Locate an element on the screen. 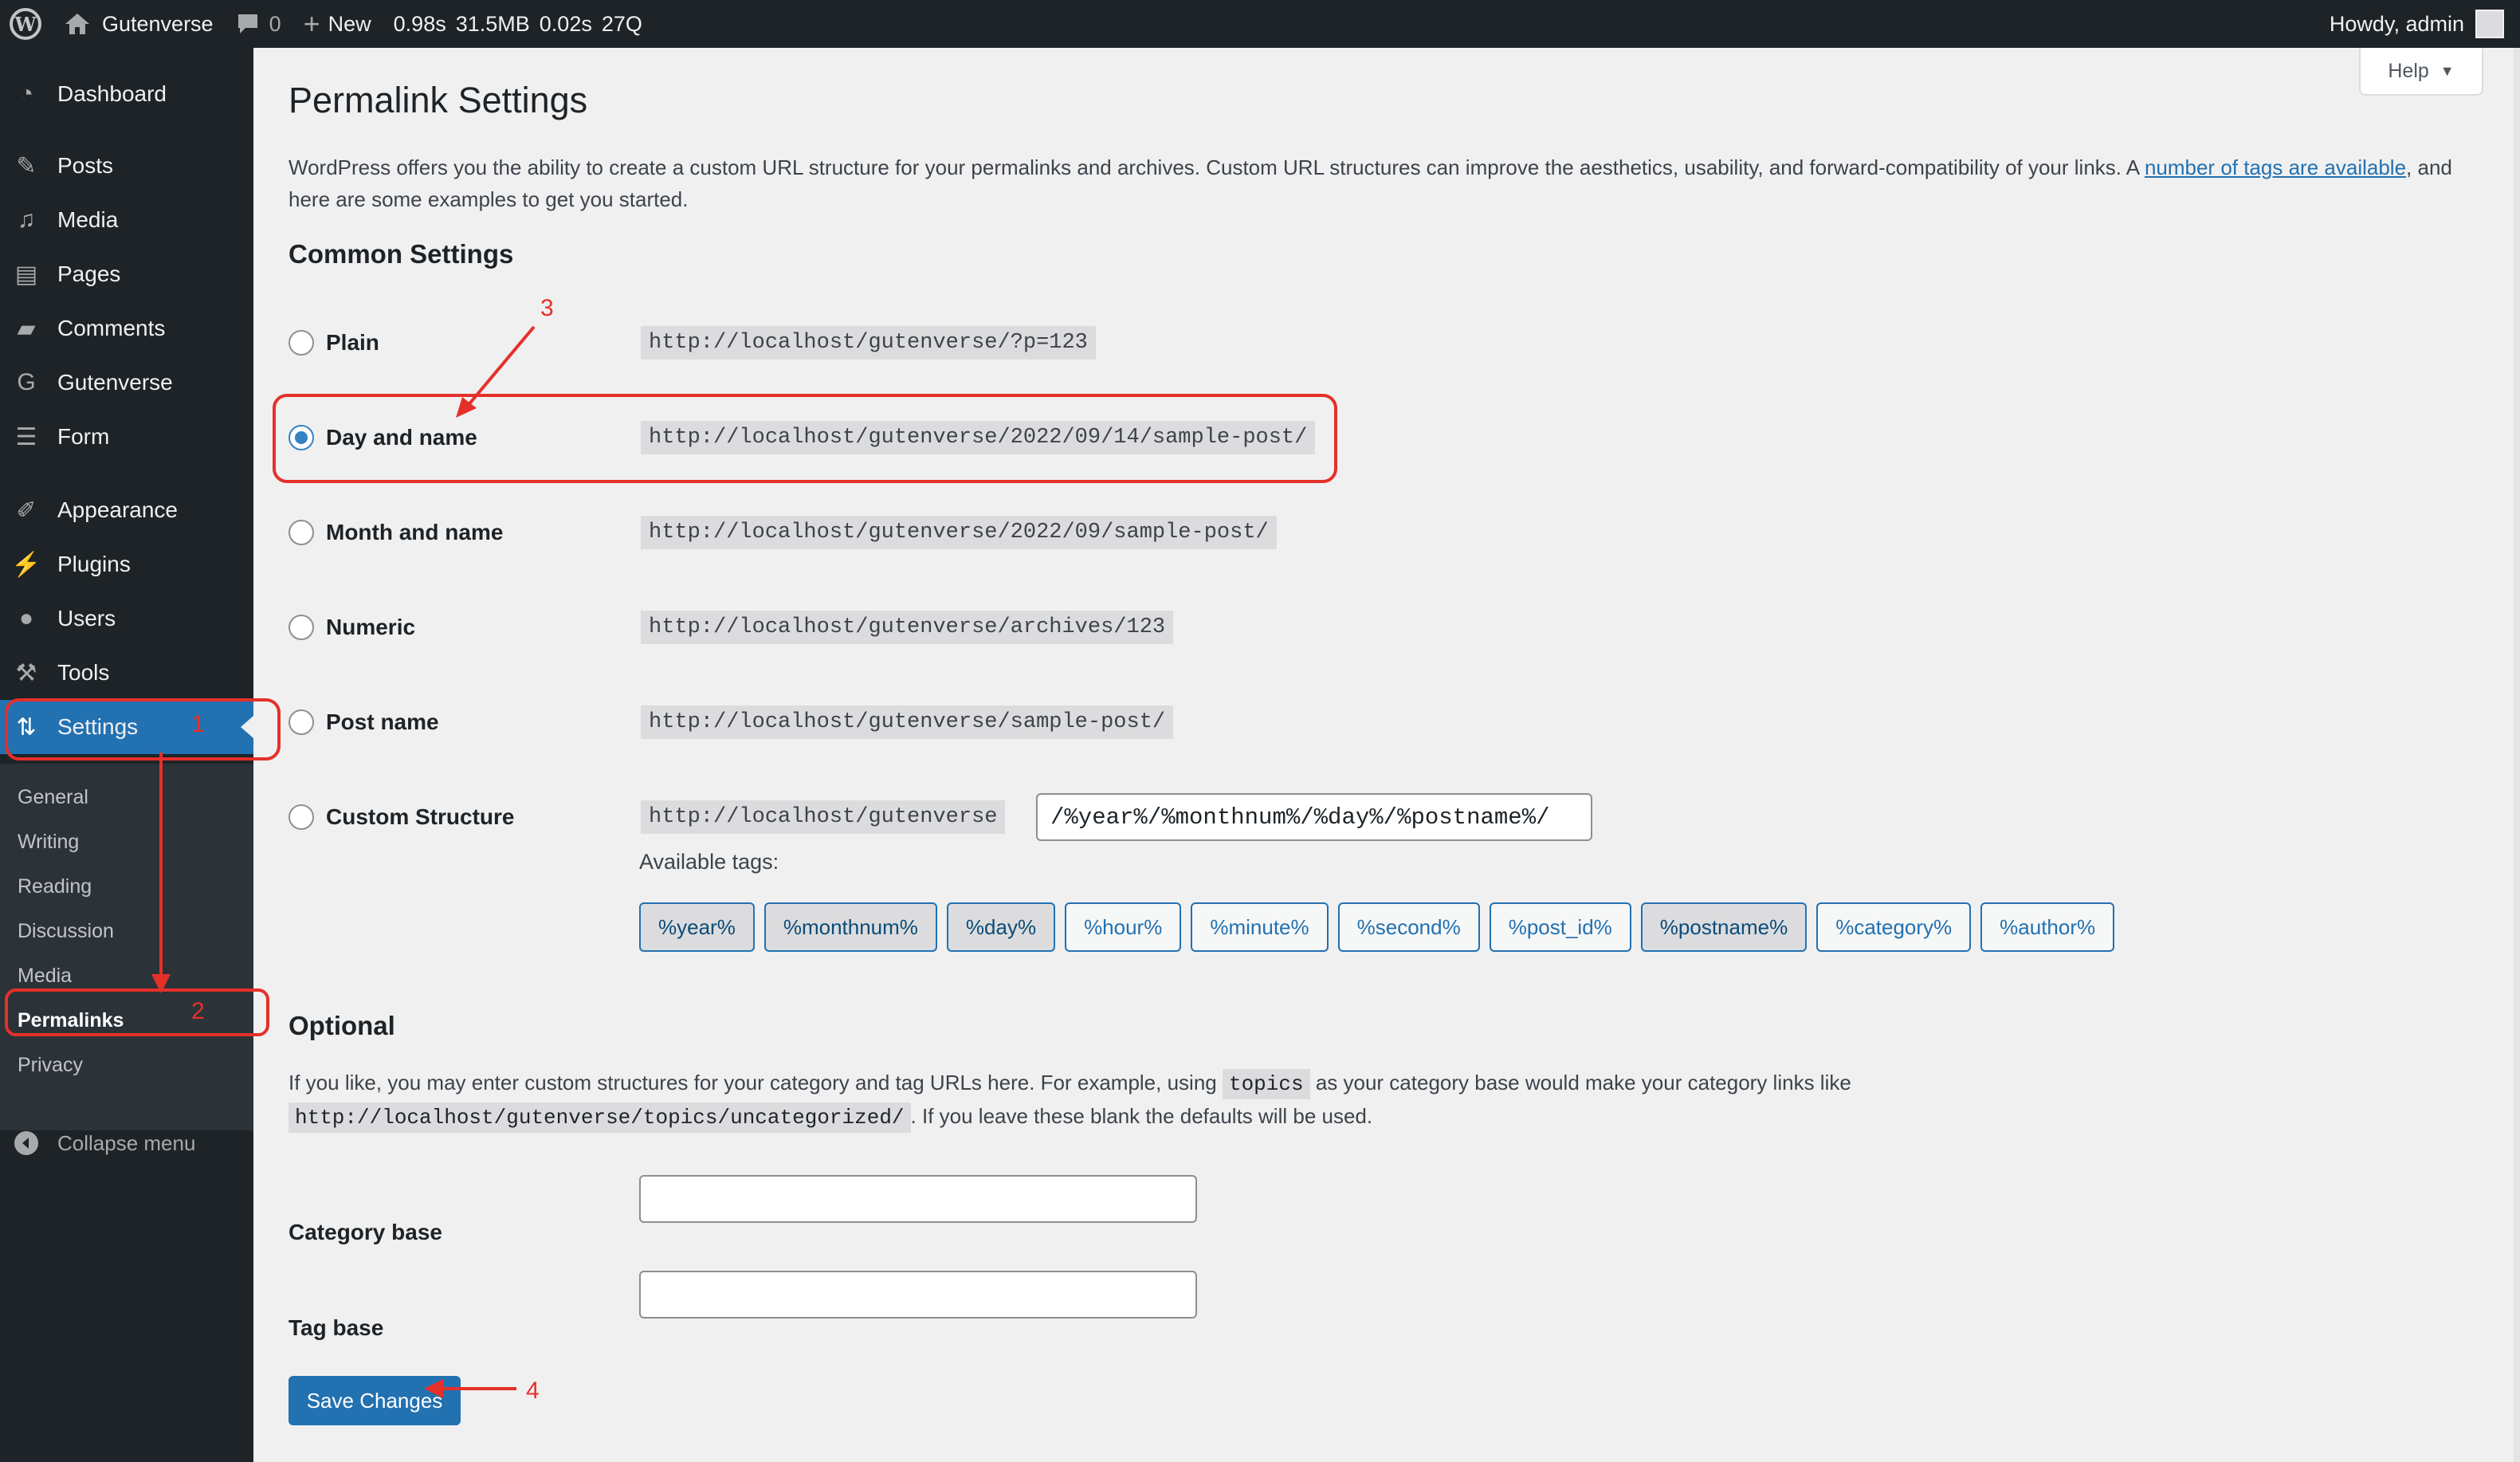 Image resolution: width=2520 pixels, height=1462 pixels. tag-button-year: %year% is located at coordinates (697, 927).